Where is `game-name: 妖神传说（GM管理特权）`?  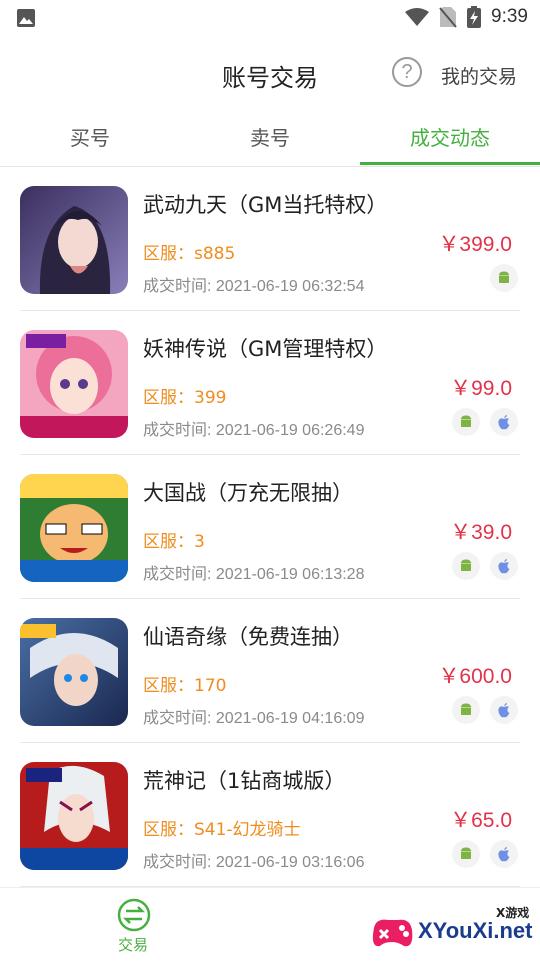 game-name: 妖神传说（GM管理特权） is located at coordinates (265, 349).